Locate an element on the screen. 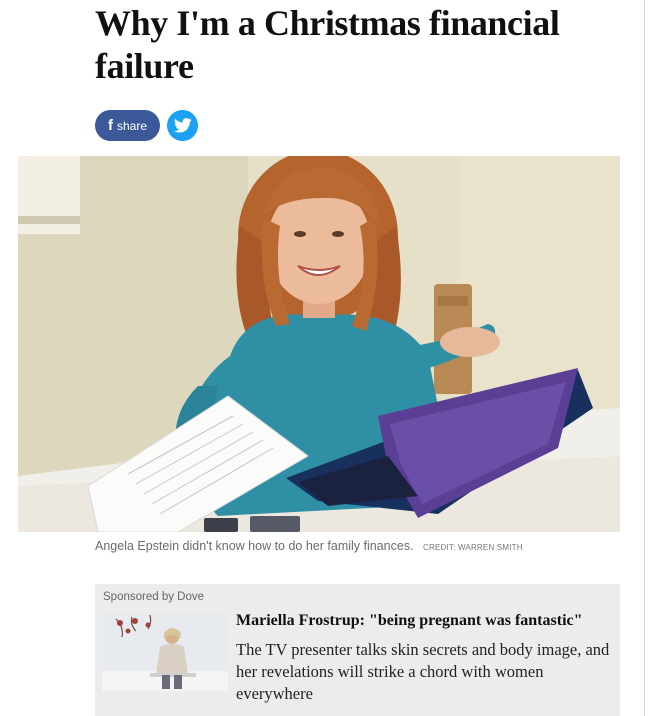 The width and height of the screenshot is (650, 716). promo-thumbnail is located at coordinates (165, 652).